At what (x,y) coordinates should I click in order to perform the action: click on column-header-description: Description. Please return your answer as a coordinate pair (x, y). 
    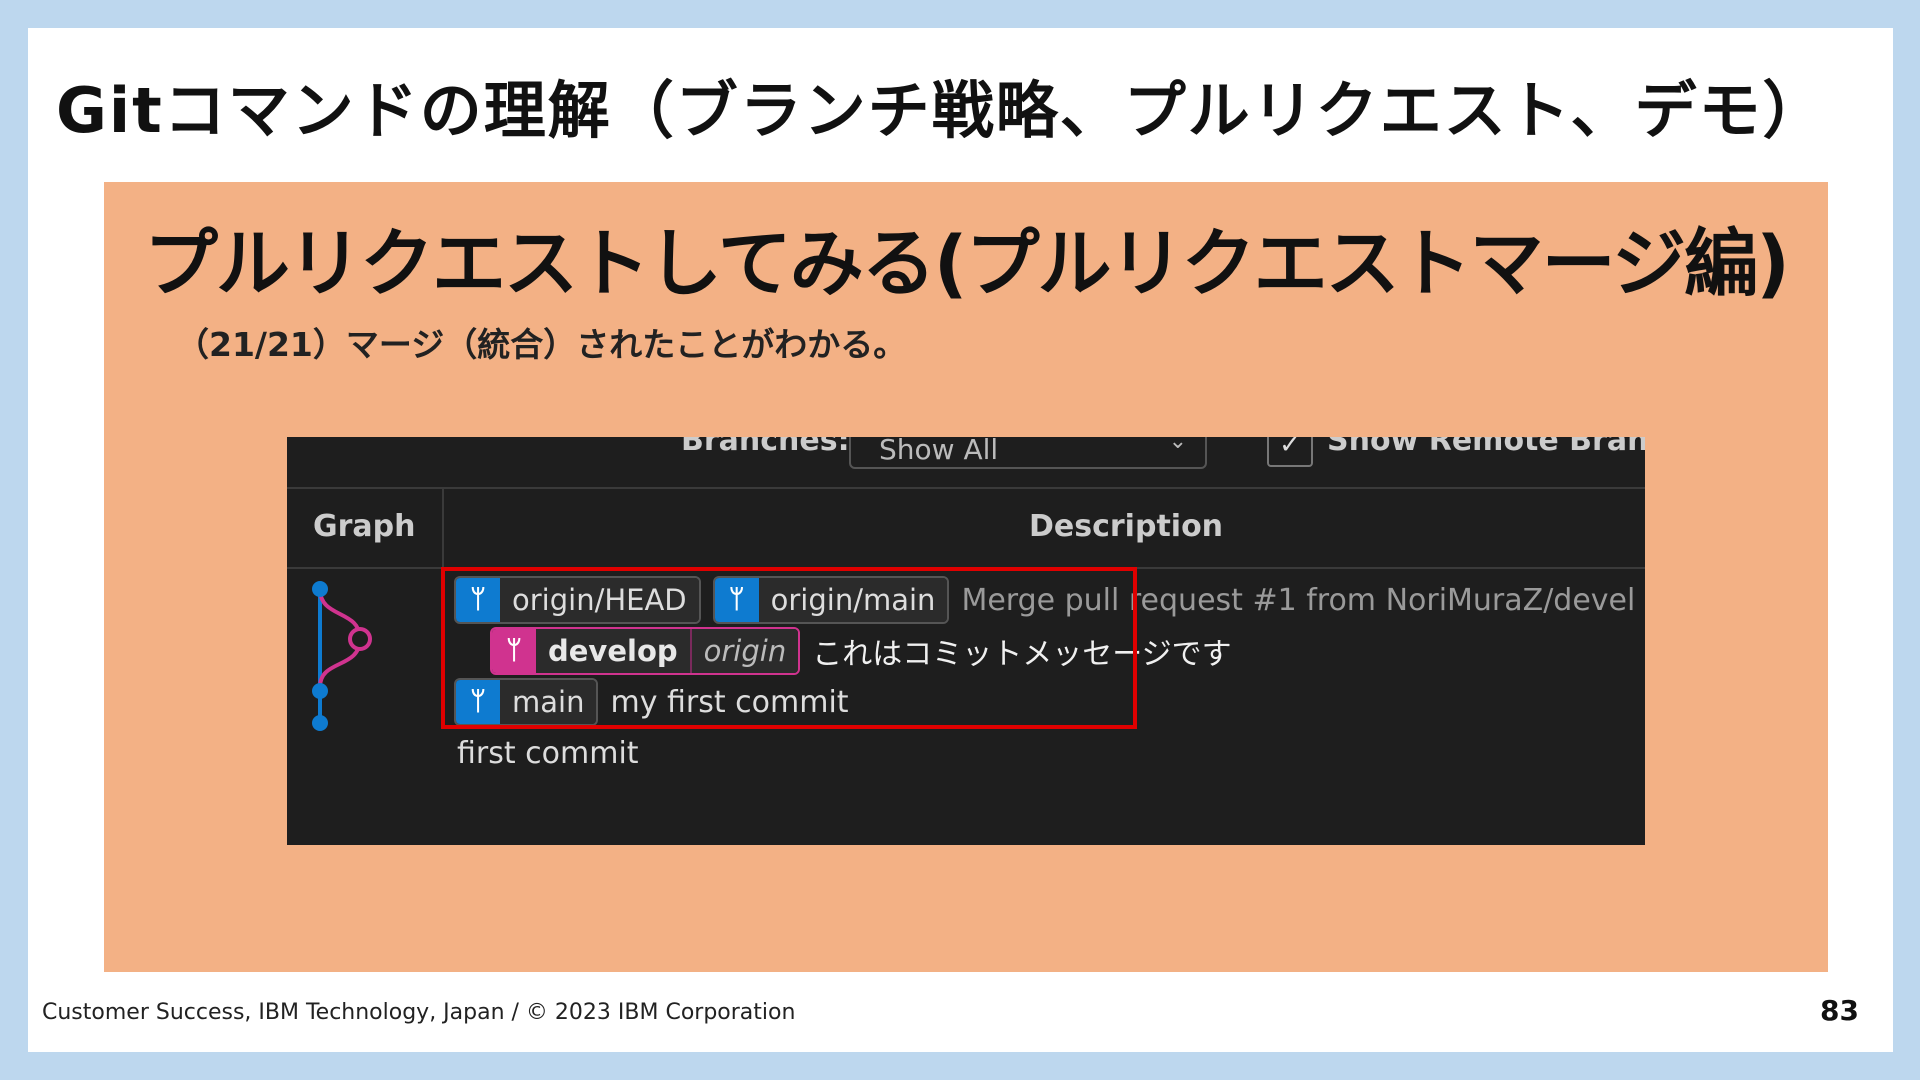
    Looking at the image, I should click on (1126, 526).